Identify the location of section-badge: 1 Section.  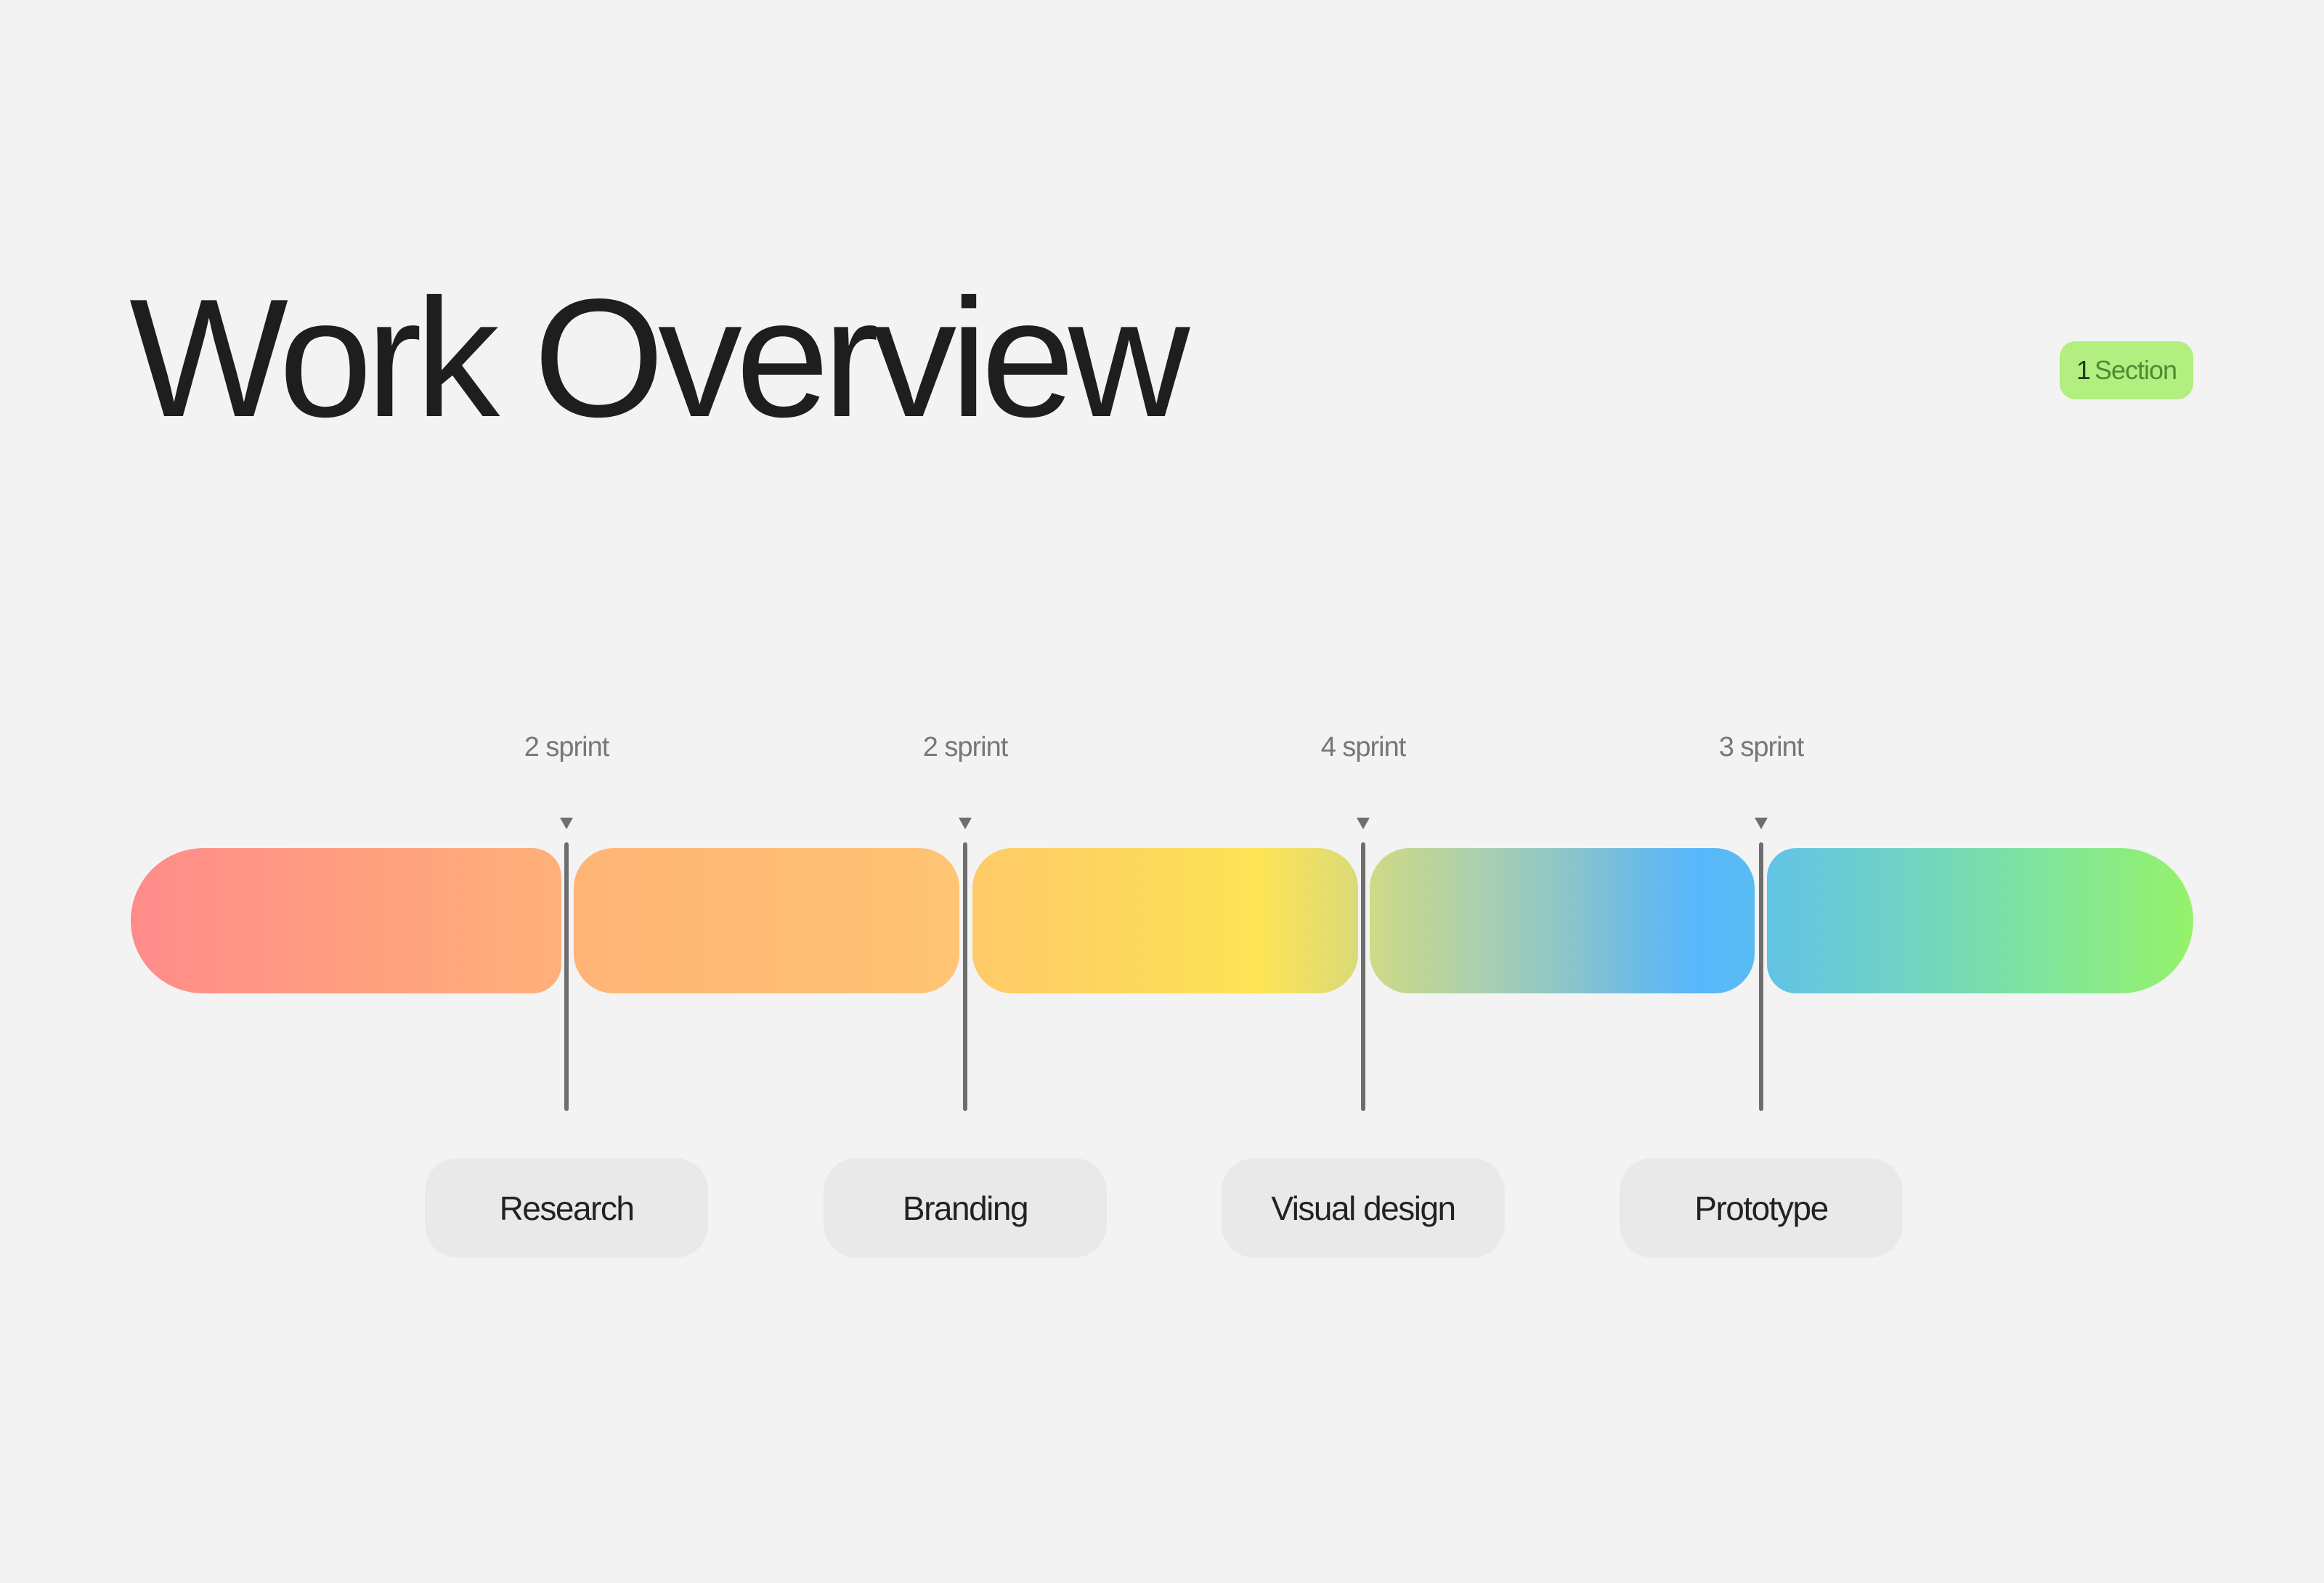
(2126, 370).